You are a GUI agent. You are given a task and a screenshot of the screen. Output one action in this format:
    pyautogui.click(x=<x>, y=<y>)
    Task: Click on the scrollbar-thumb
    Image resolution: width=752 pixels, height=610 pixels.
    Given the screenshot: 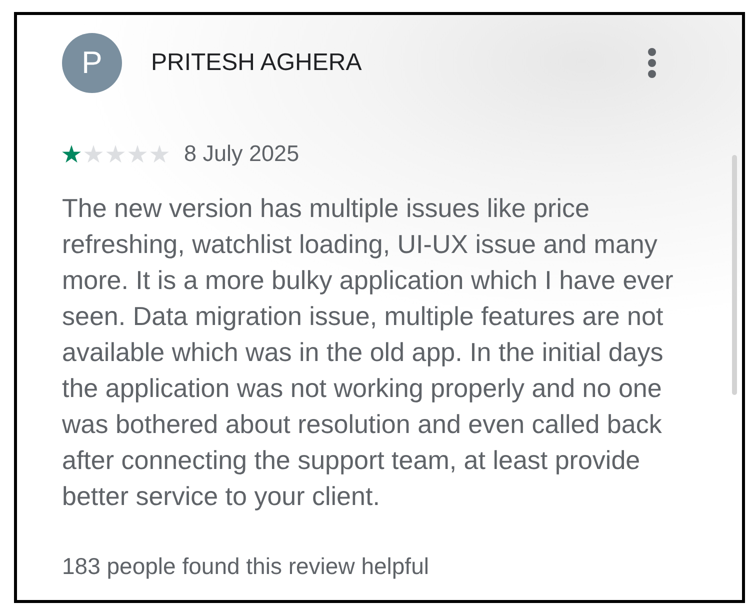 What is the action you would take?
    pyautogui.click(x=734, y=275)
    